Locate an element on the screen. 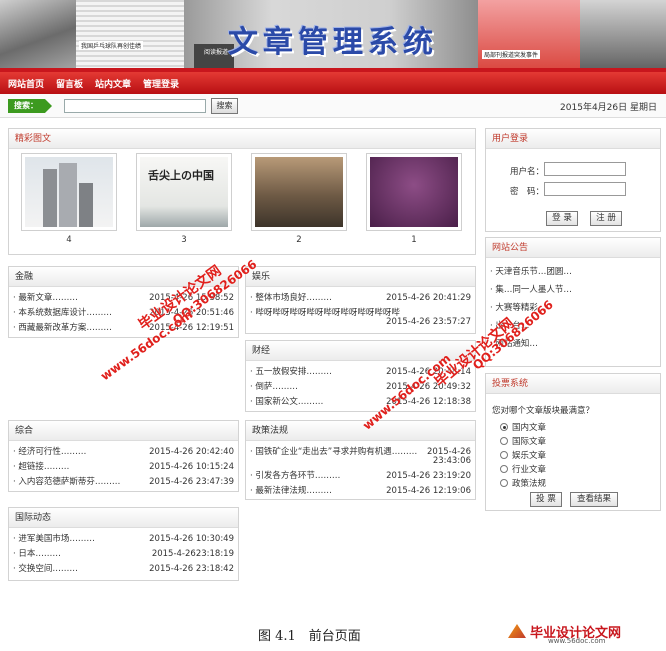  photo-title-text: 舌尖上の中国 is located at coordinates (181, 175).